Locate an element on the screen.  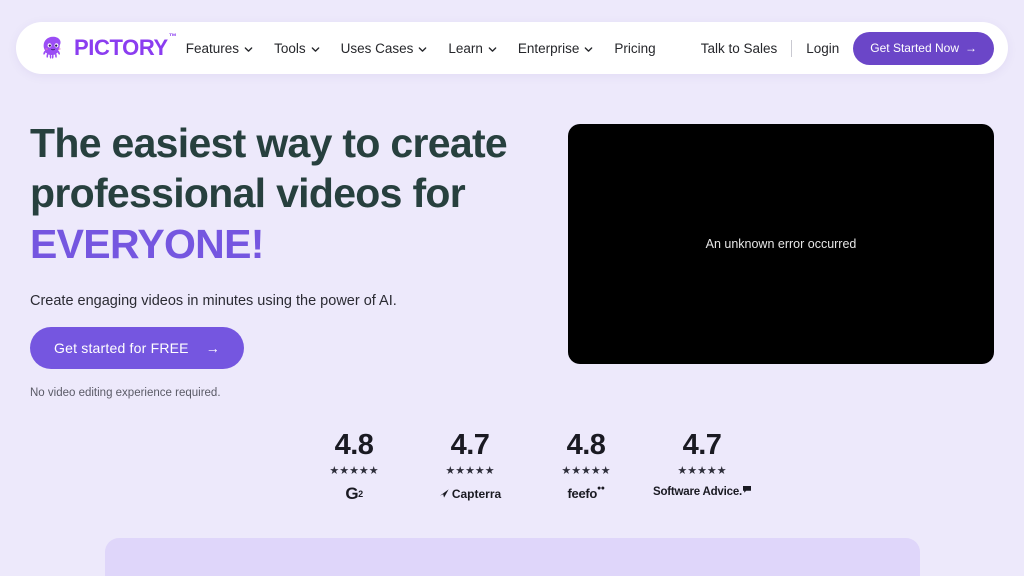
nav-label: Tools is located at coordinates (290, 48).